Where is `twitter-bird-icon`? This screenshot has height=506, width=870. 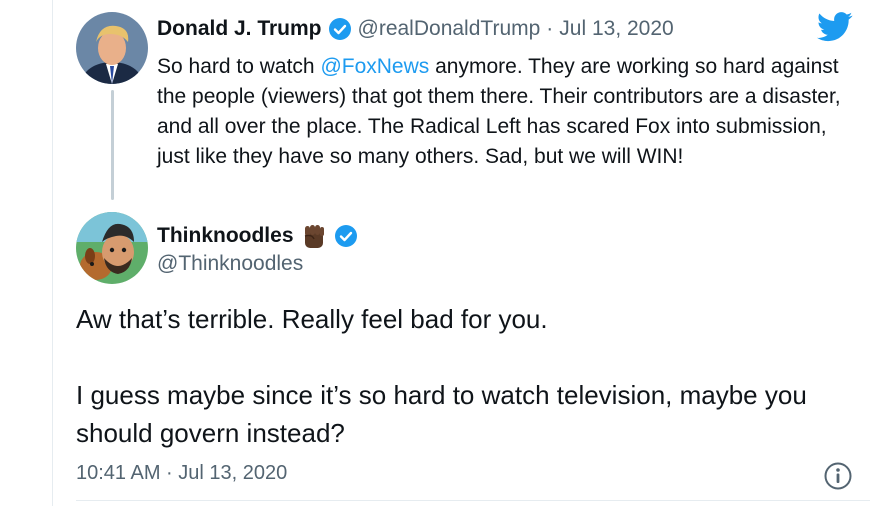
twitter-bird-icon is located at coordinates (835, 27).